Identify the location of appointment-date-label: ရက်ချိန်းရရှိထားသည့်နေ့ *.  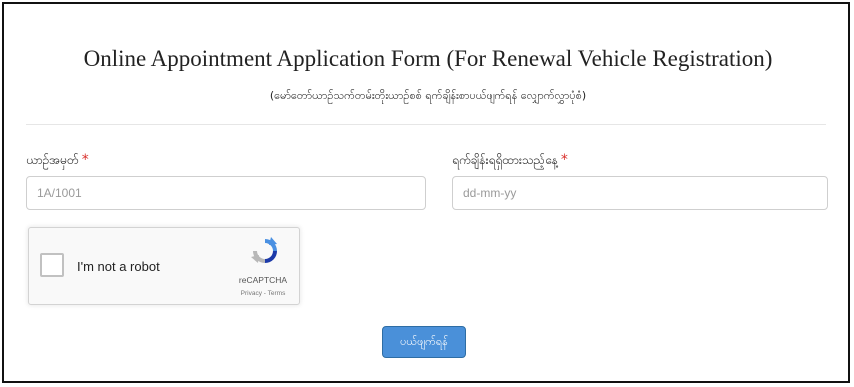
(510, 161).